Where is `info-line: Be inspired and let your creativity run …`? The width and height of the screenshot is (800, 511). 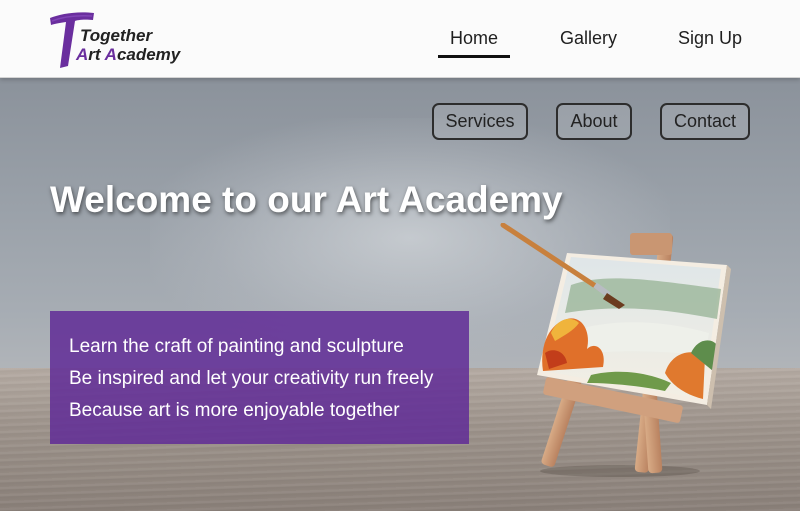 info-line: Be inspired and let your creativity run … is located at coordinates (251, 378).